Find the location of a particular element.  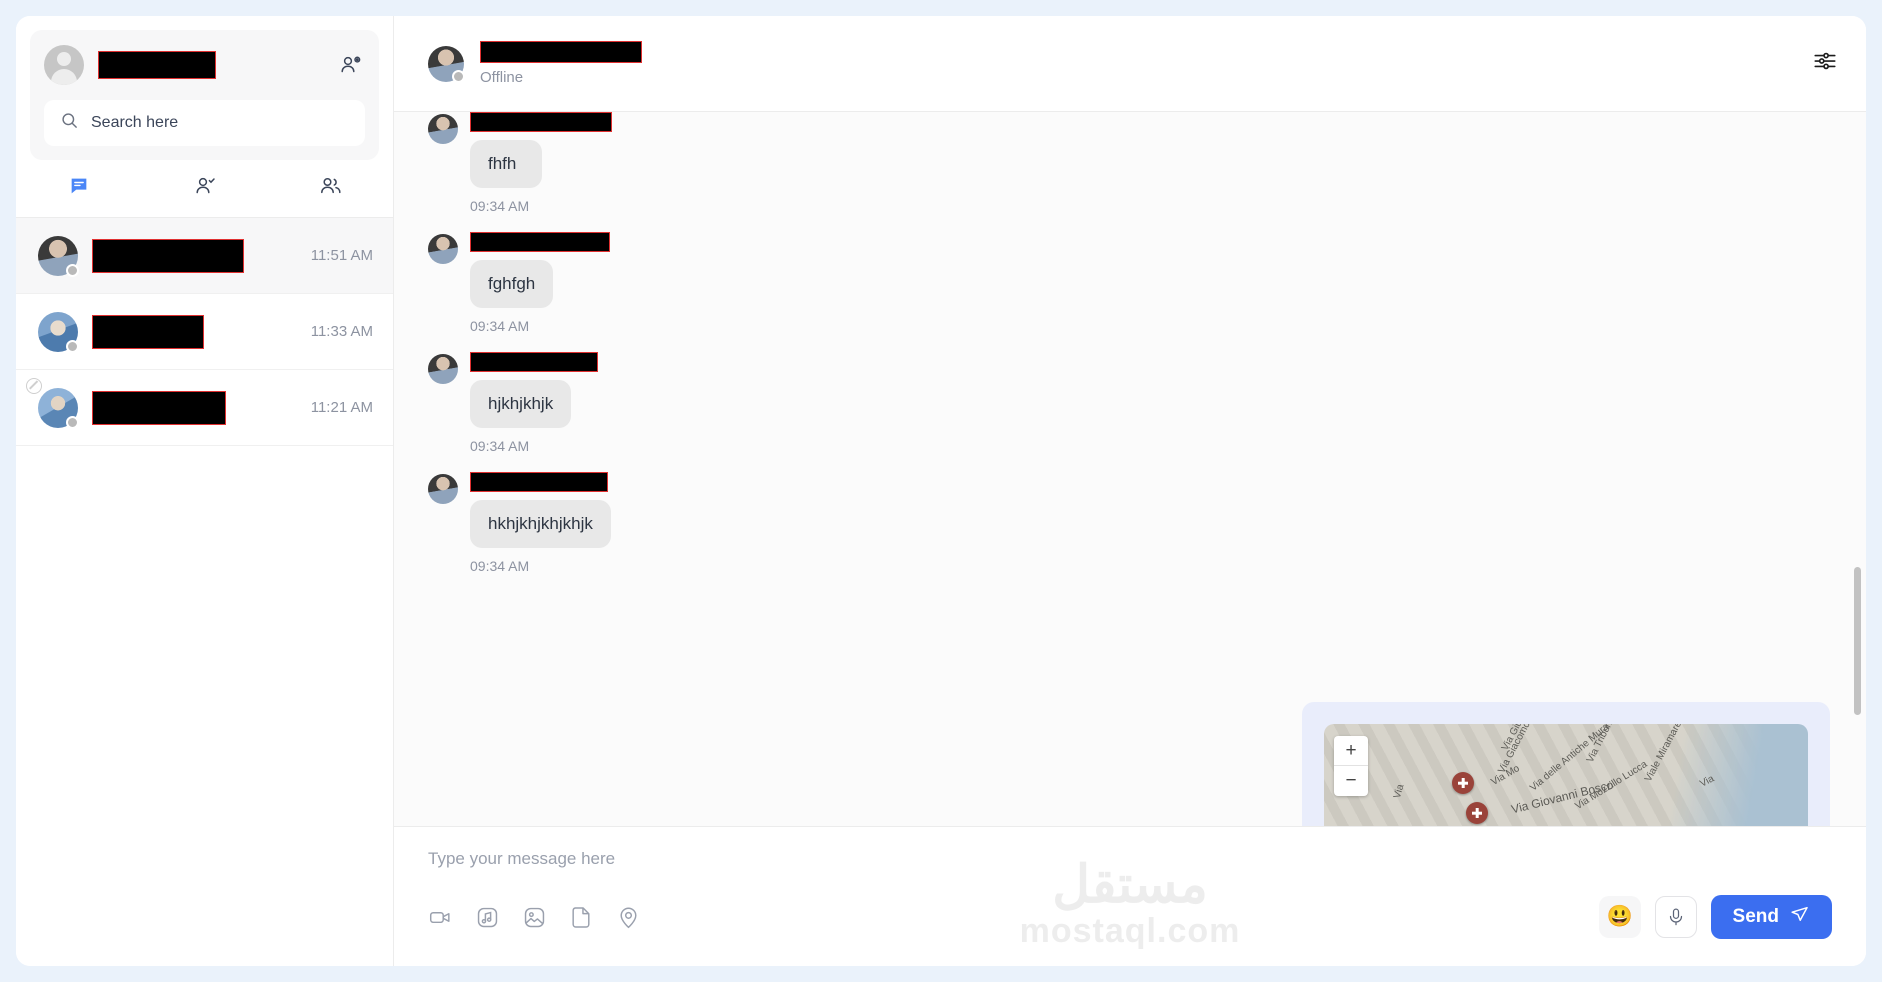

message-input is located at coordinates (849, 859).